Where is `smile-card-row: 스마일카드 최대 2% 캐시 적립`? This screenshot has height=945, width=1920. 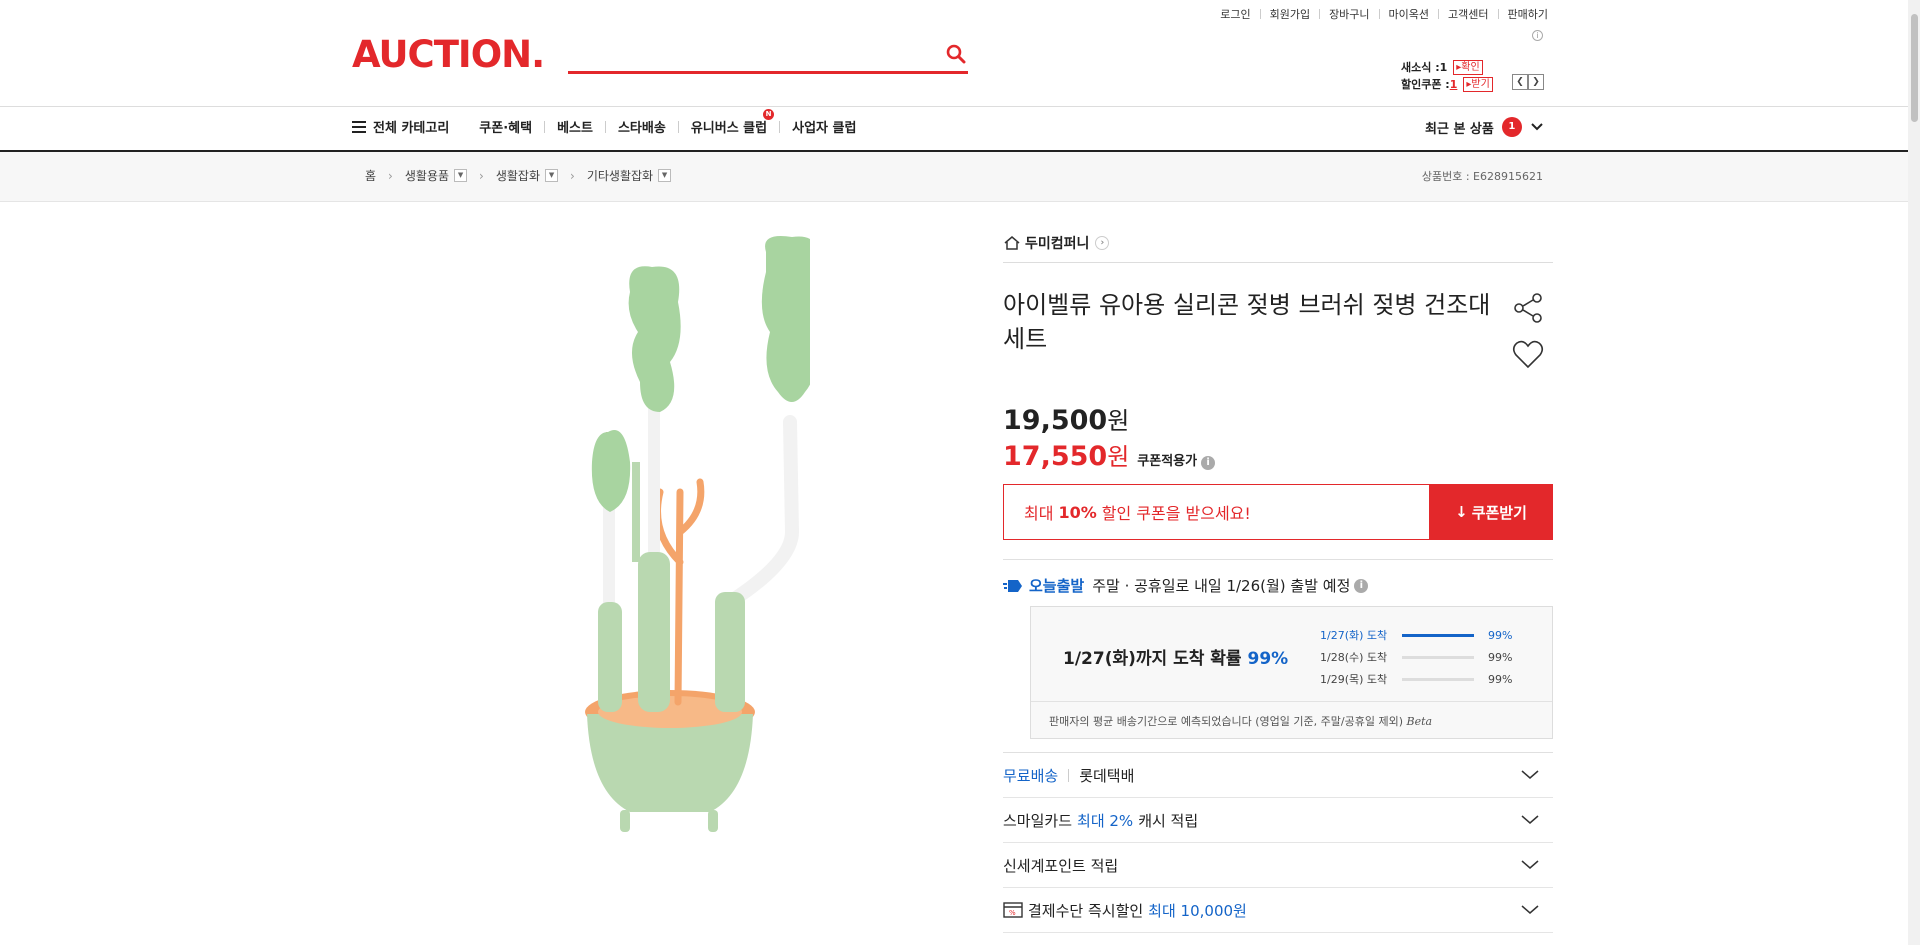
smile-card-row: 스마일카드 최대 2% 캐시 적립 is located at coordinates (1278, 820).